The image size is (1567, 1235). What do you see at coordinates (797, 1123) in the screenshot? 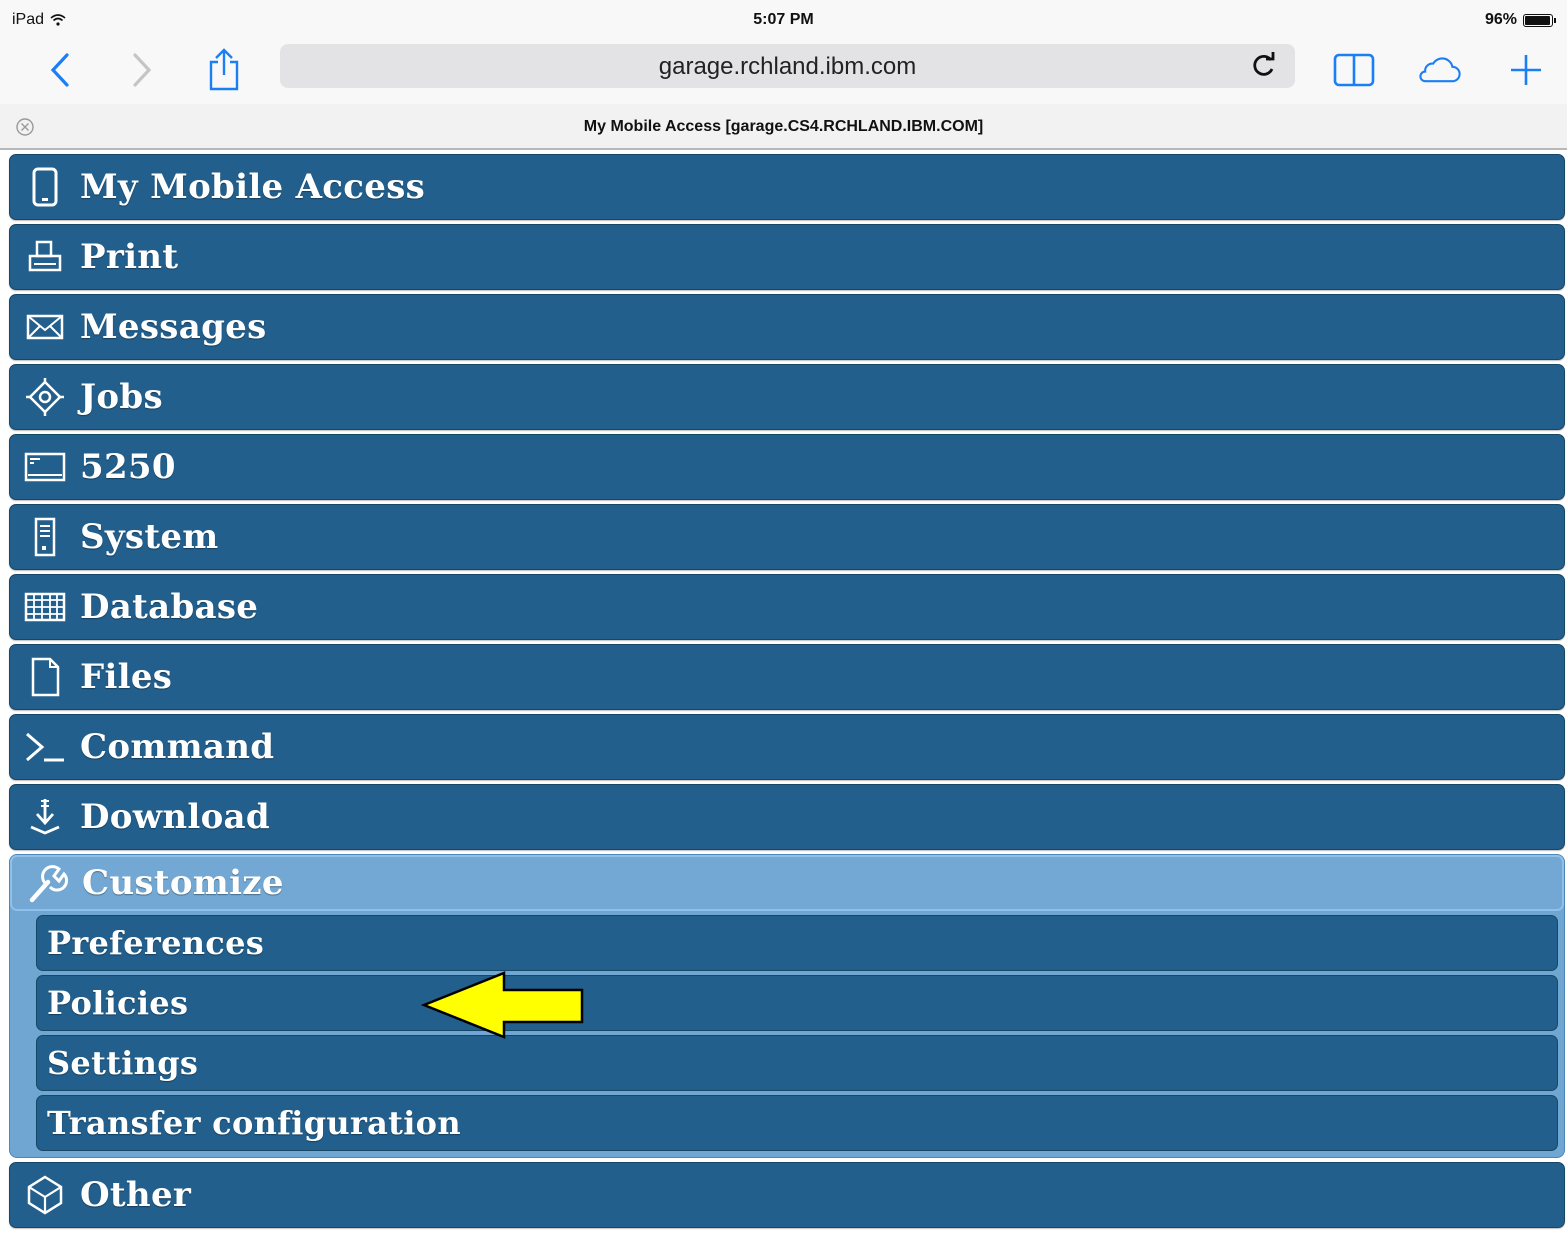
I see `submenu-item-transfer-configuration: Transfer configuration` at bounding box center [797, 1123].